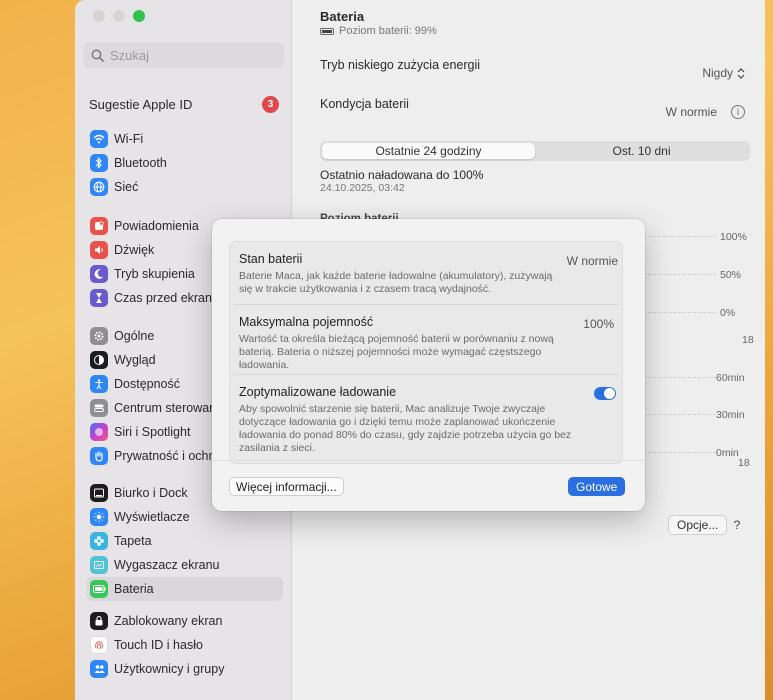  I want to click on search-field, so click(183, 55).